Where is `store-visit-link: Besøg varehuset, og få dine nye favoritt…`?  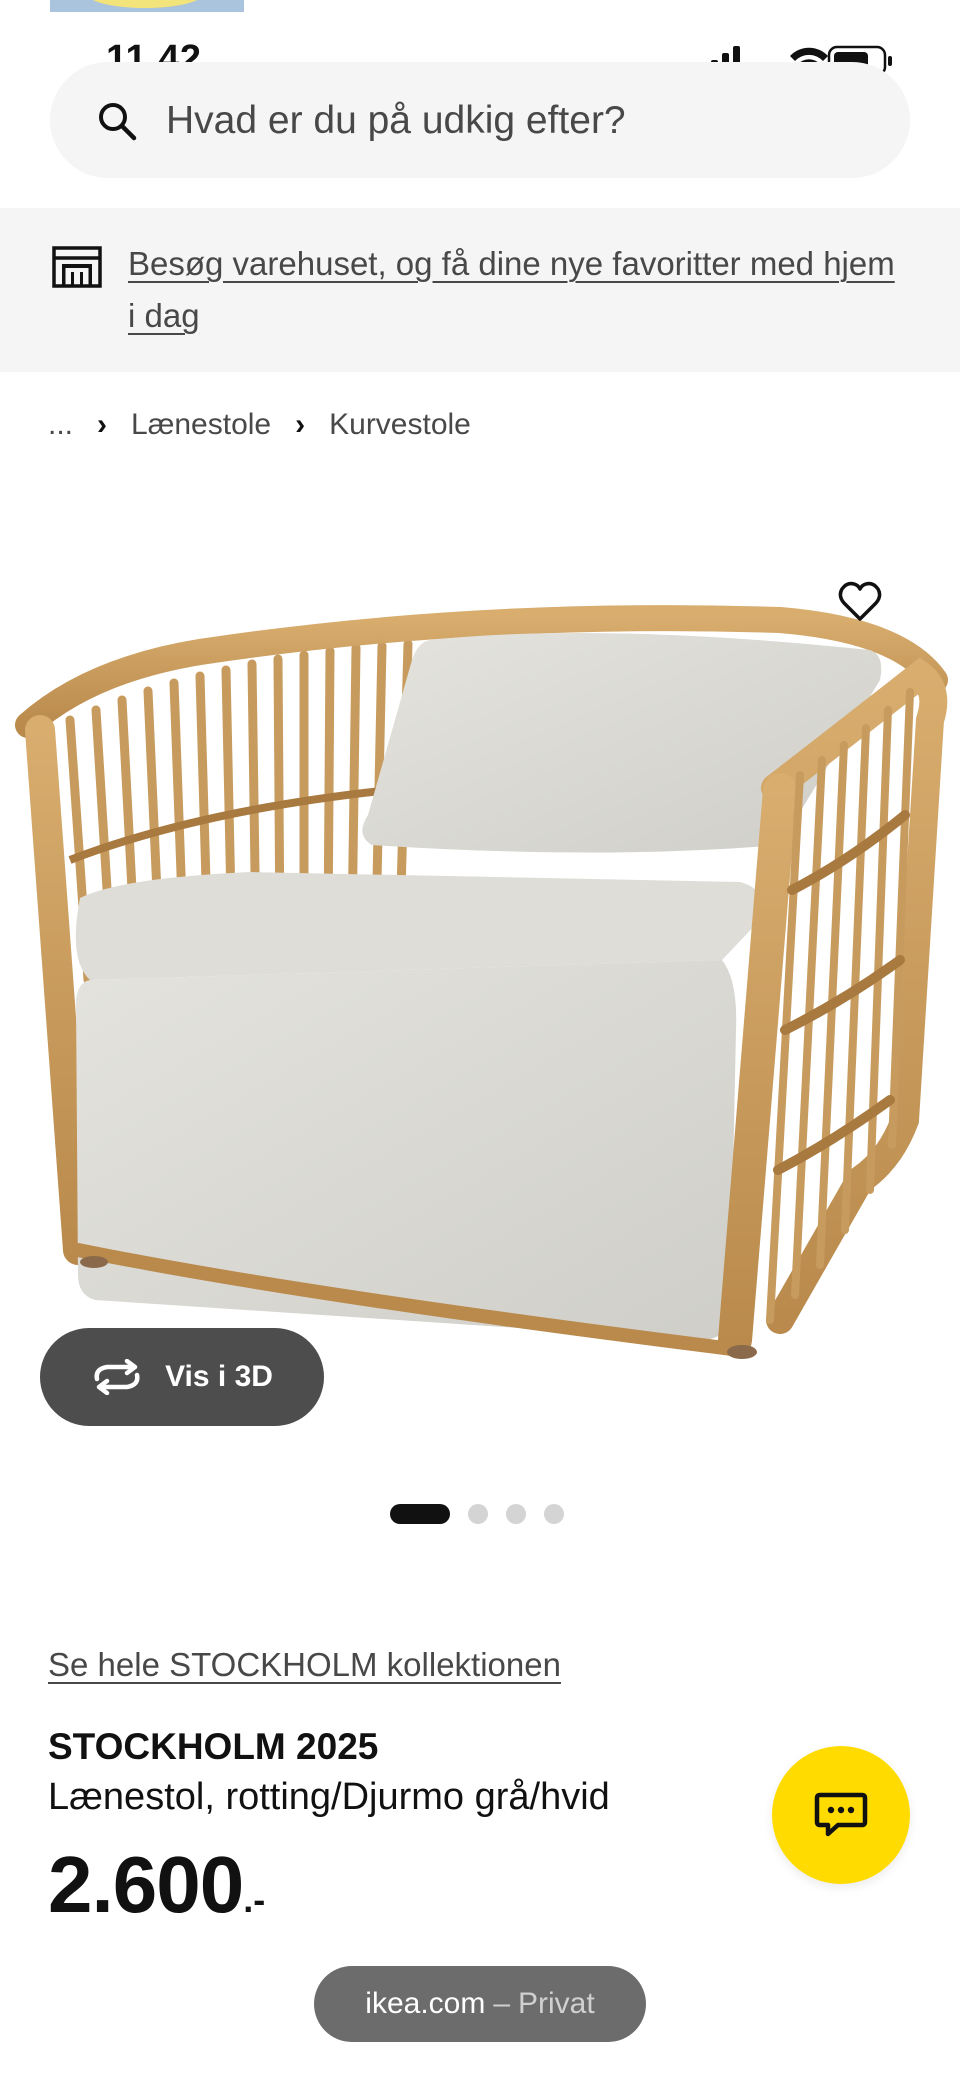
store-visit-link: Besøg varehuset, og få dine nye favoritt… is located at coordinates (518, 290).